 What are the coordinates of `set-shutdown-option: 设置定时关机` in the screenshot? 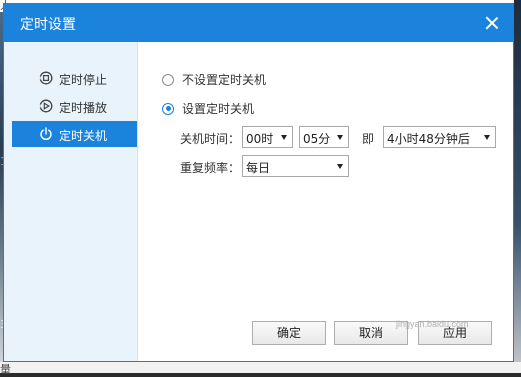 It's located at (208, 108).